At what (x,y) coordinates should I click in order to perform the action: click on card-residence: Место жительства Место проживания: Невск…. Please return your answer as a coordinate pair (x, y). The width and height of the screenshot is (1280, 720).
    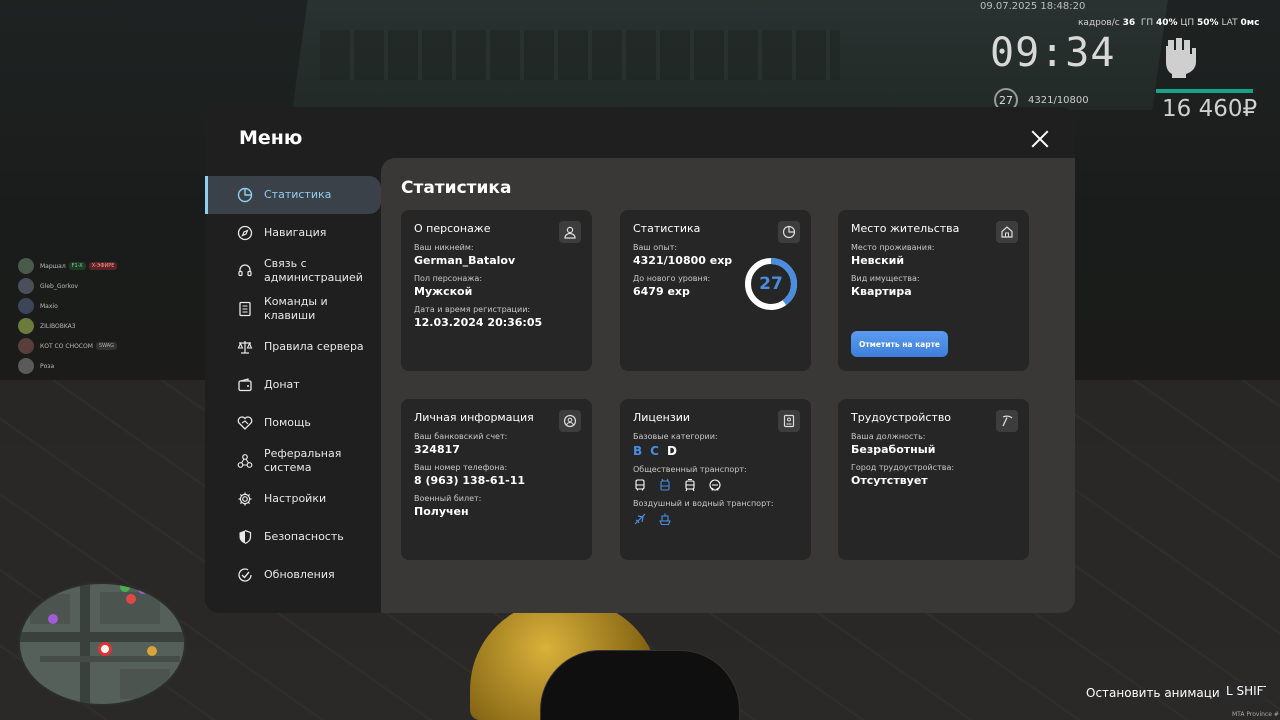
    Looking at the image, I should click on (933, 290).